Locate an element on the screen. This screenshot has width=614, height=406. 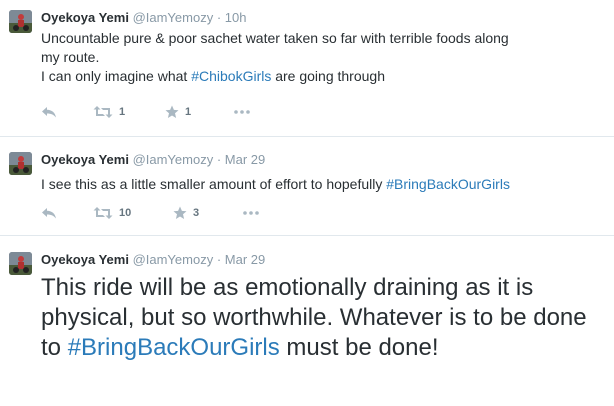
retweet-count: 1 is located at coordinates (122, 112).